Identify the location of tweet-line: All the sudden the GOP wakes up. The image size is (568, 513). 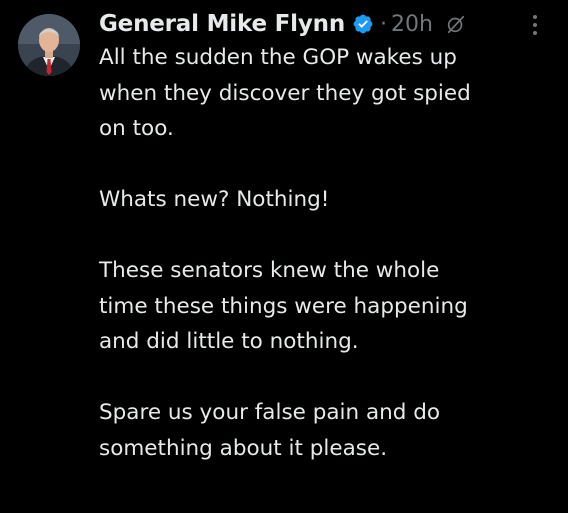
(278, 57).